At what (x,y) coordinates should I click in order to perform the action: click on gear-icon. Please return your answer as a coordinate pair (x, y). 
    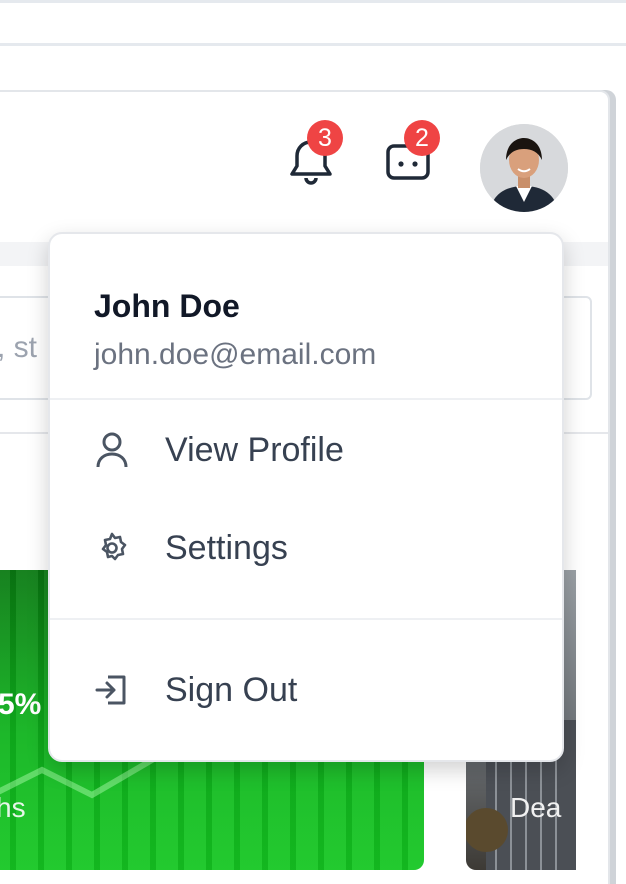
    Looking at the image, I should click on (112, 548).